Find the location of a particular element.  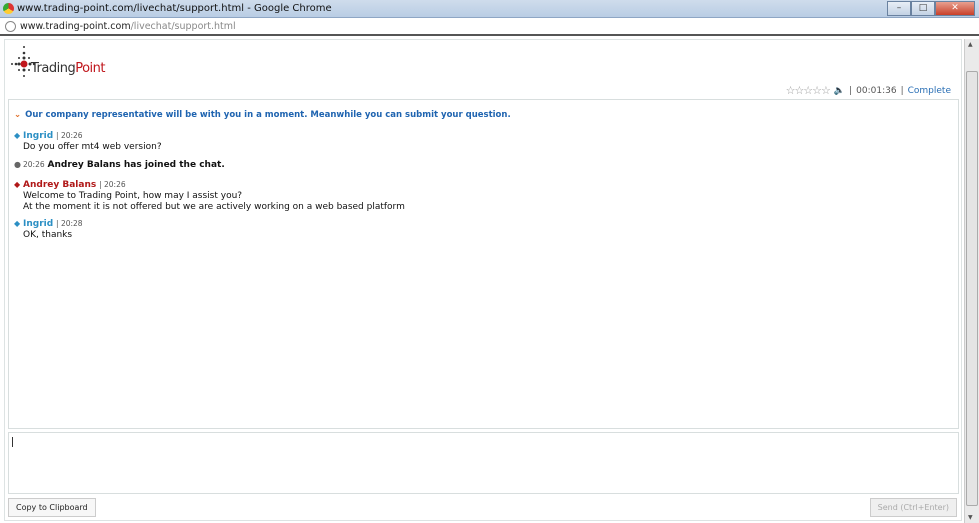

message-text: Do you offer mt4 web version? is located at coordinates (92, 147).